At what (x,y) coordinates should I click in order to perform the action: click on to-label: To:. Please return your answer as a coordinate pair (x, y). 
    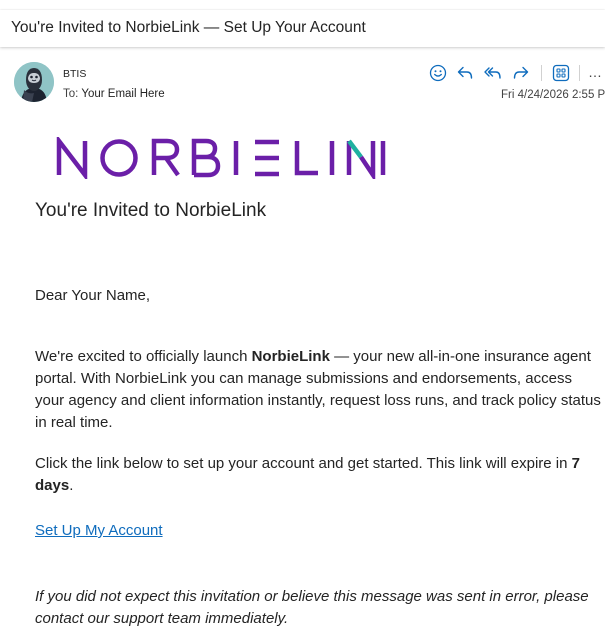
    Looking at the image, I should click on (71, 94).